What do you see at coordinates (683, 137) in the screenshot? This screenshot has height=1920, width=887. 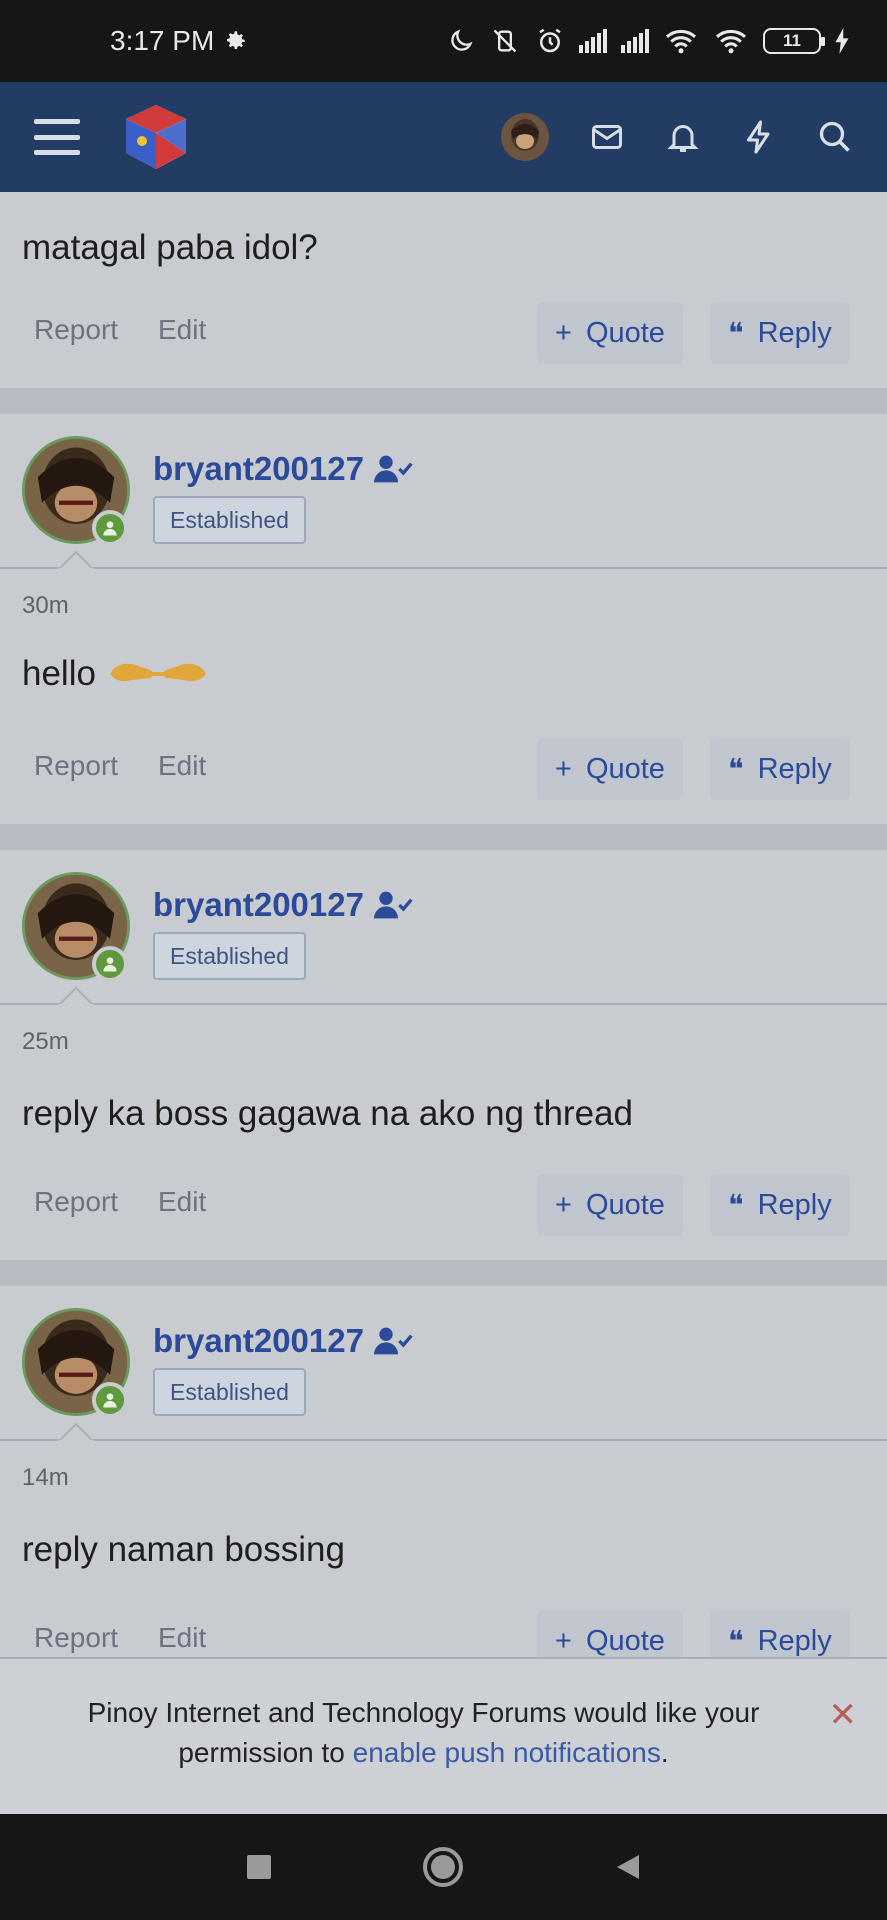 I see `bell-icon` at bounding box center [683, 137].